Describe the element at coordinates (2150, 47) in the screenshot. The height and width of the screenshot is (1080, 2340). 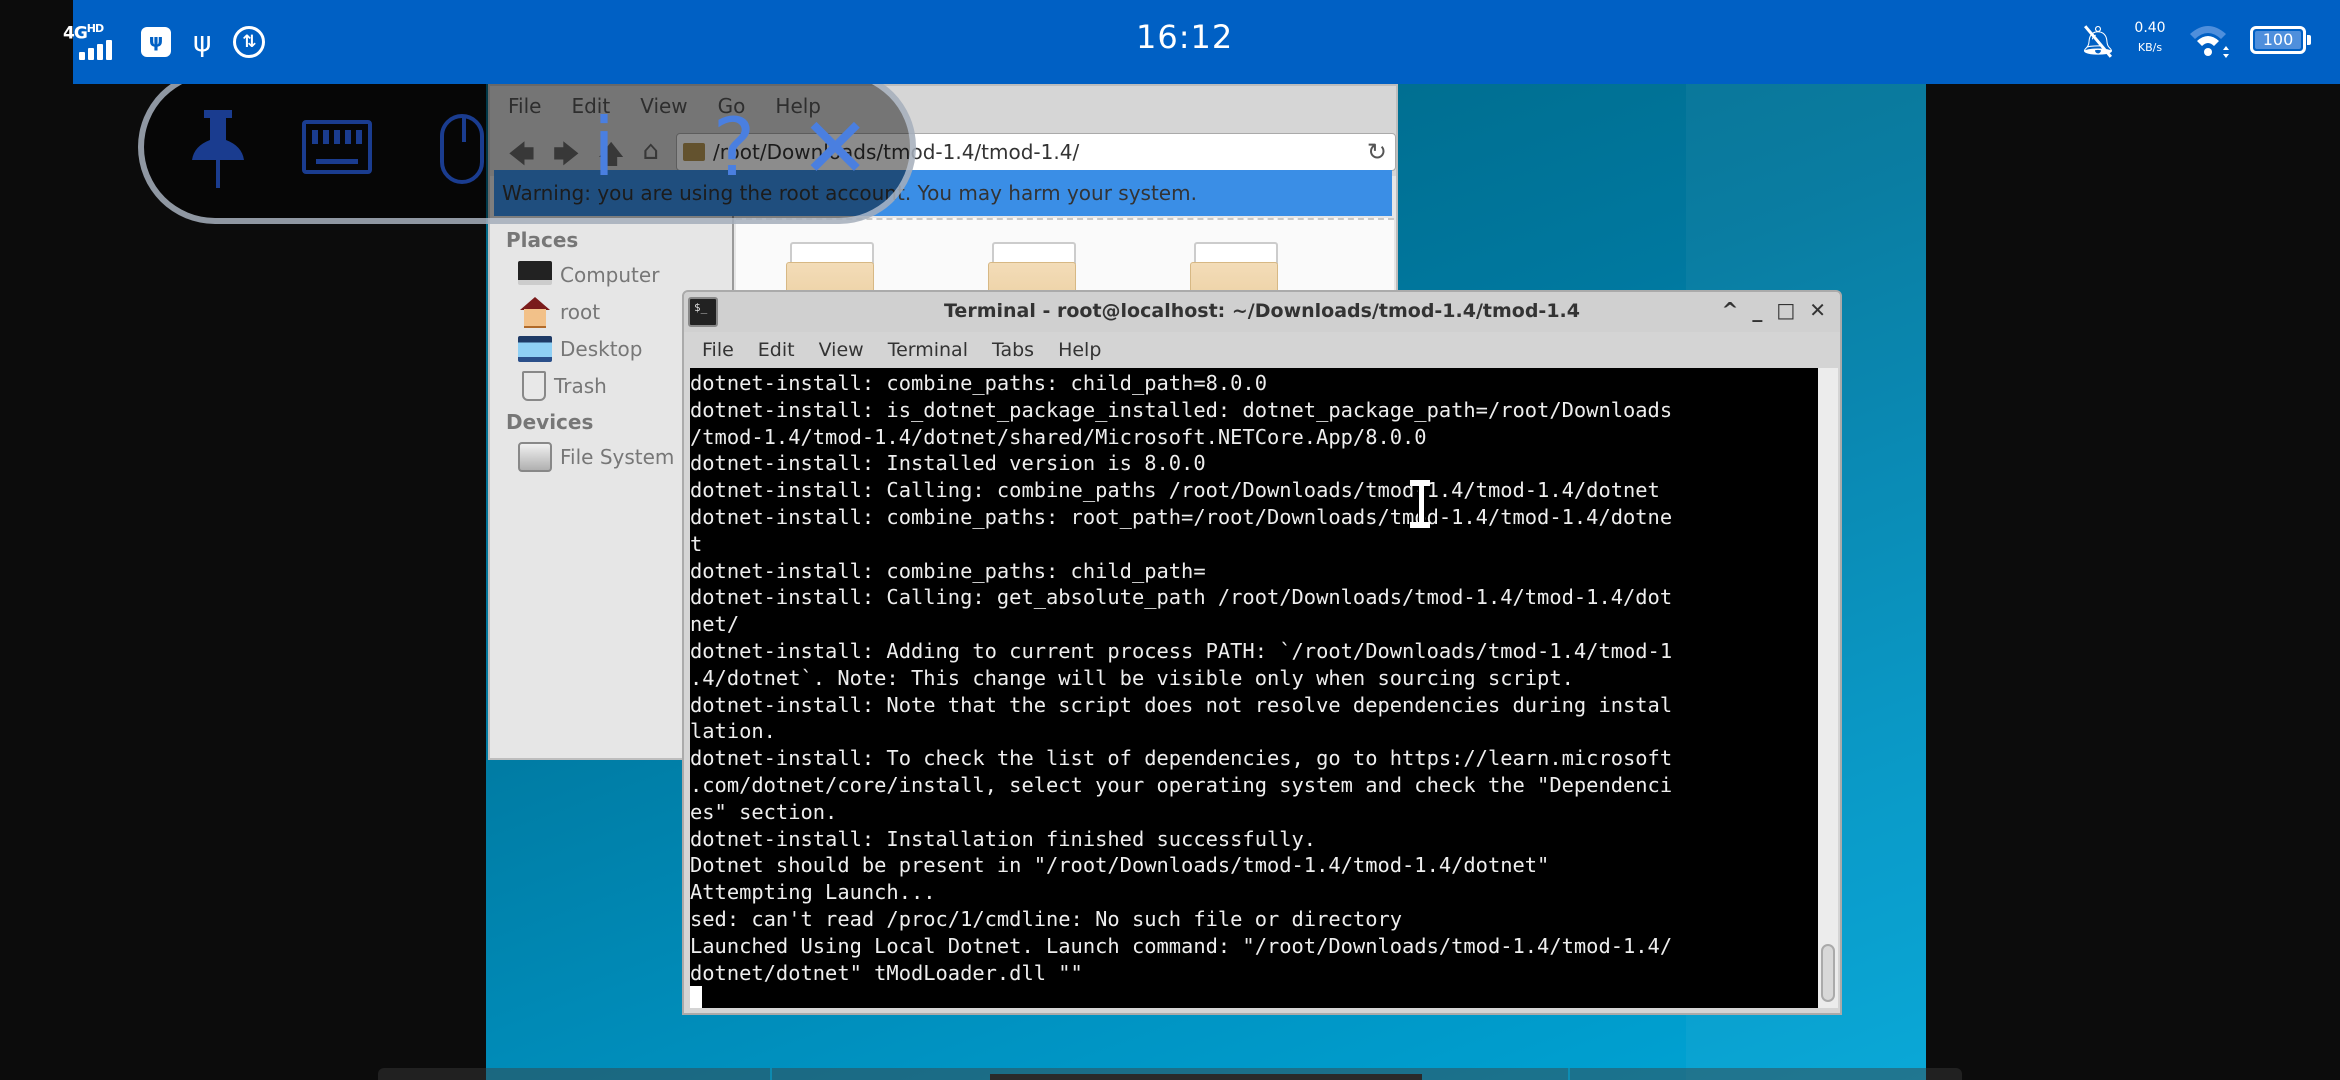
I see `speed-unit: KB/s` at that location.